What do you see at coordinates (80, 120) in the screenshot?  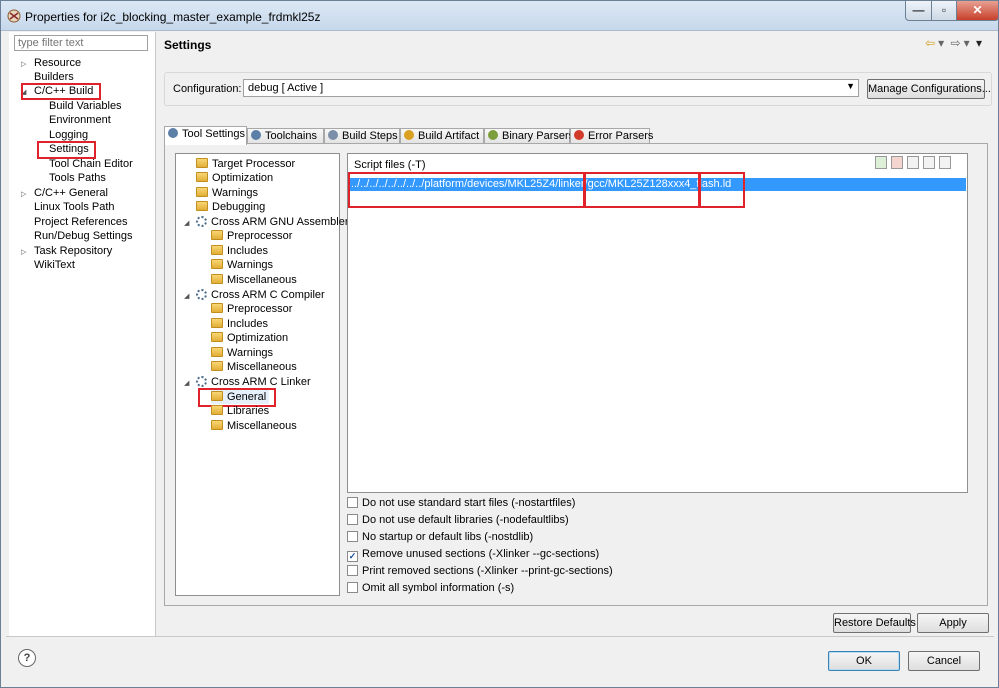 I see `tree-item-environment: Environment` at bounding box center [80, 120].